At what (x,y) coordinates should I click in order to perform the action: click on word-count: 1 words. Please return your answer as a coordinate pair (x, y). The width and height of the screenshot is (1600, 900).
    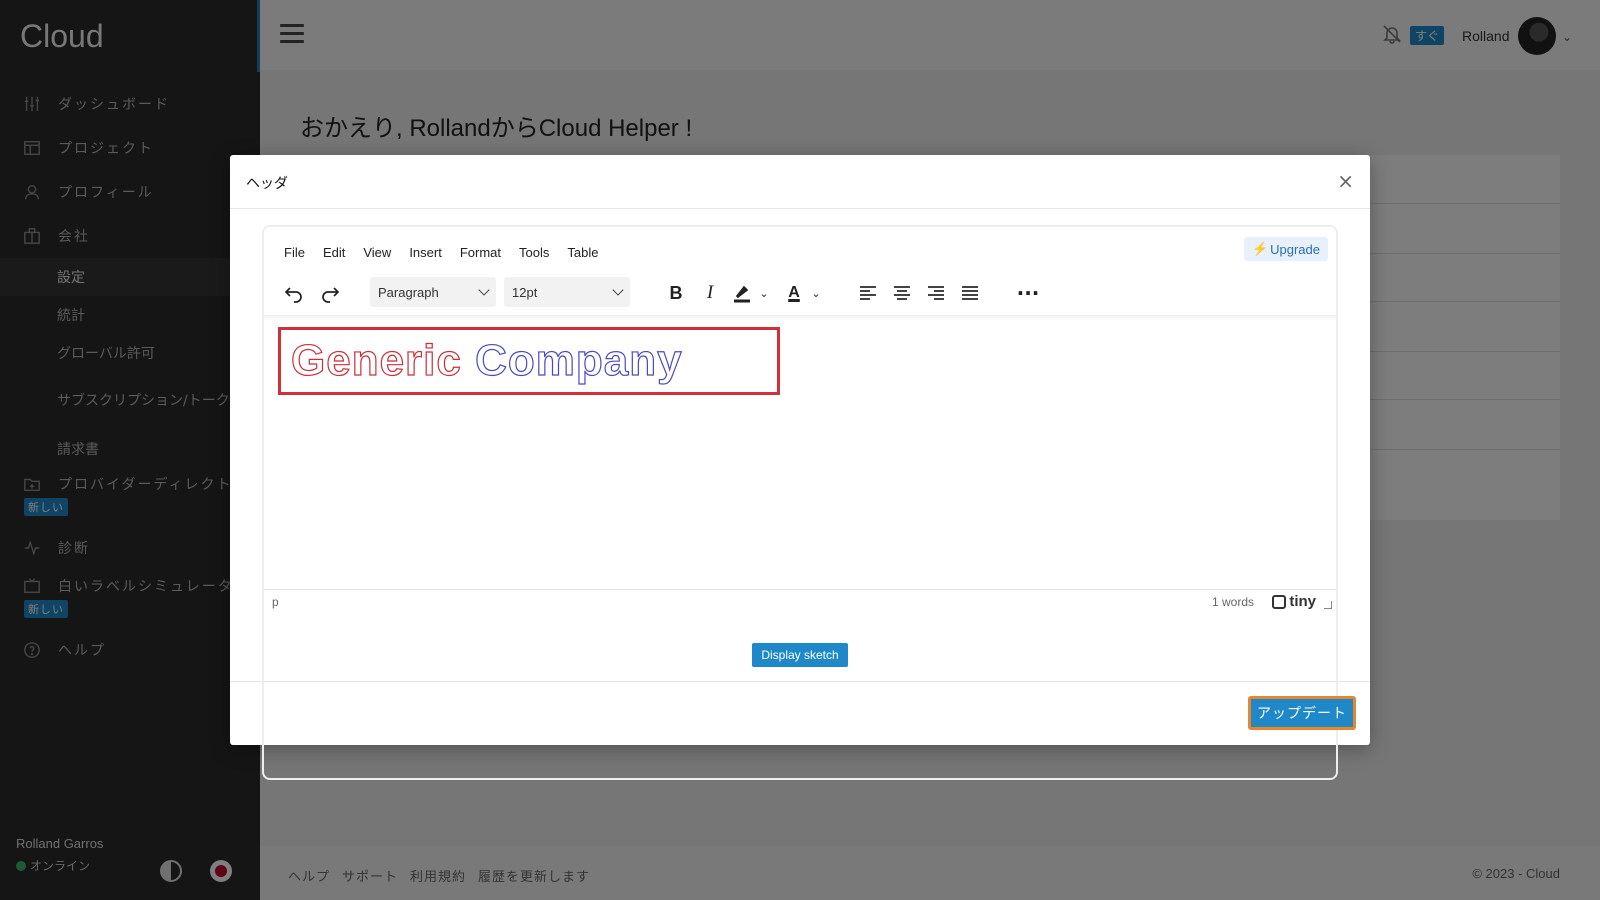
    Looking at the image, I should click on (1233, 602).